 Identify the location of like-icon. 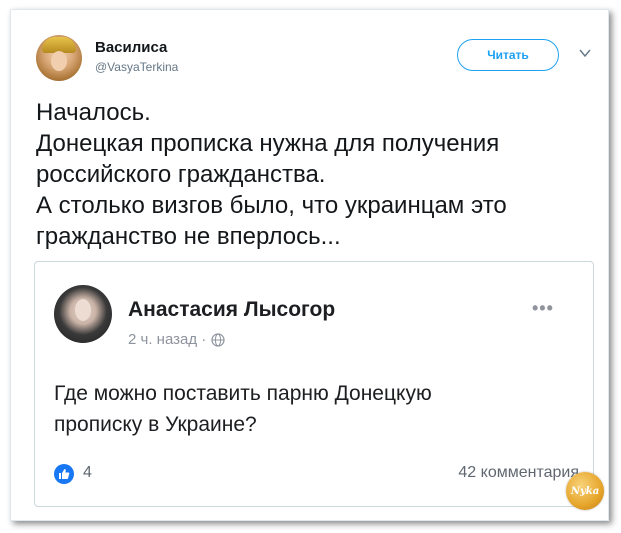
(64, 474).